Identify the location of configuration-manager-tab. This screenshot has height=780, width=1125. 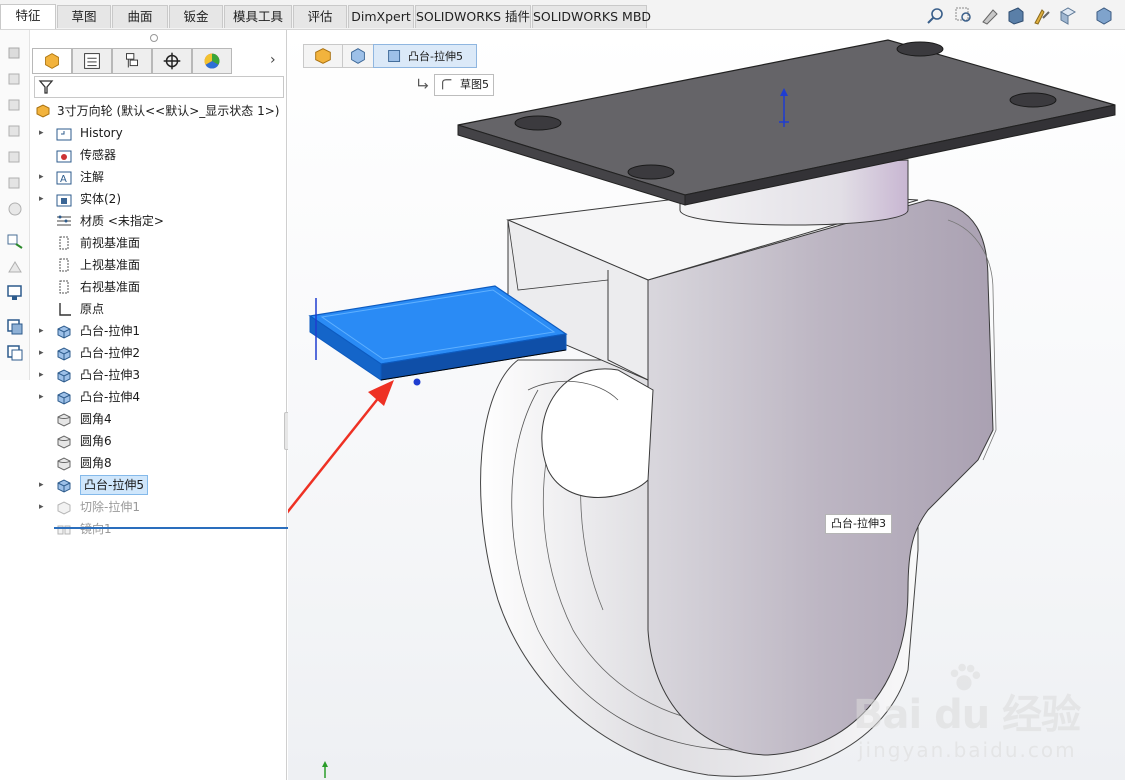
(132, 61).